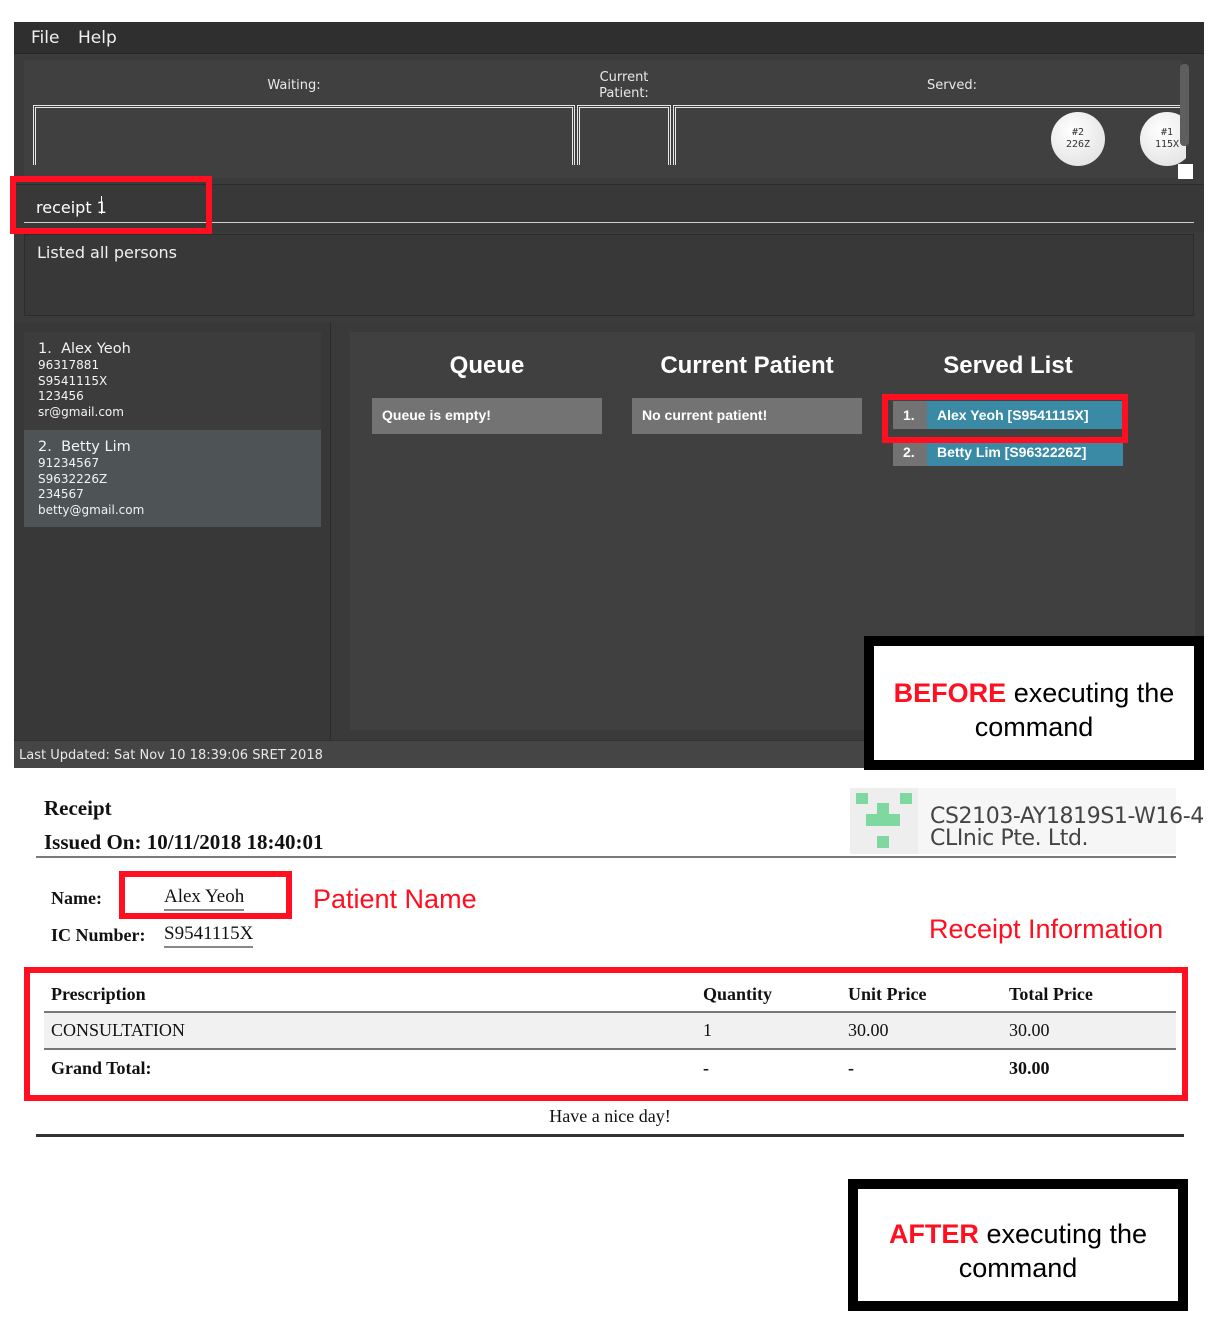 The image size is (1220, 1332). Describe the element at coordinates (1078, 132) in the screenshot. I see `token-number: #2` at that location.